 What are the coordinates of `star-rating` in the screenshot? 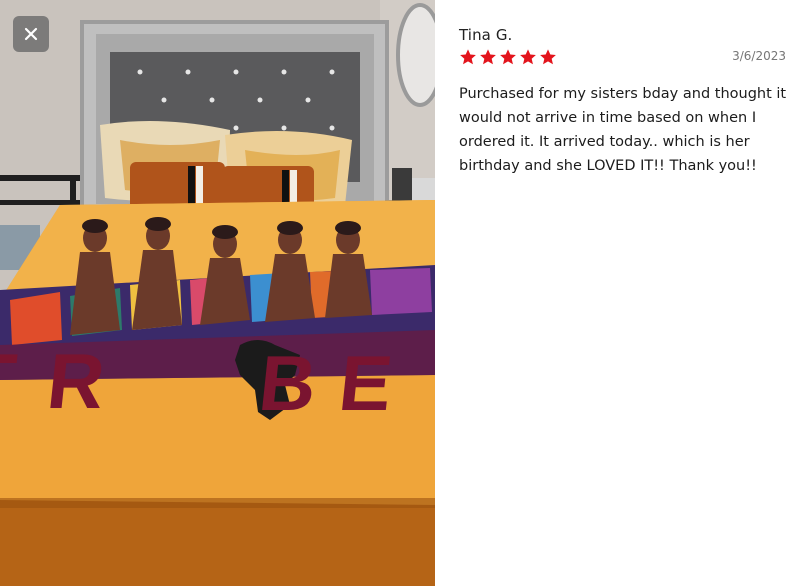 It's located at (508, 57).